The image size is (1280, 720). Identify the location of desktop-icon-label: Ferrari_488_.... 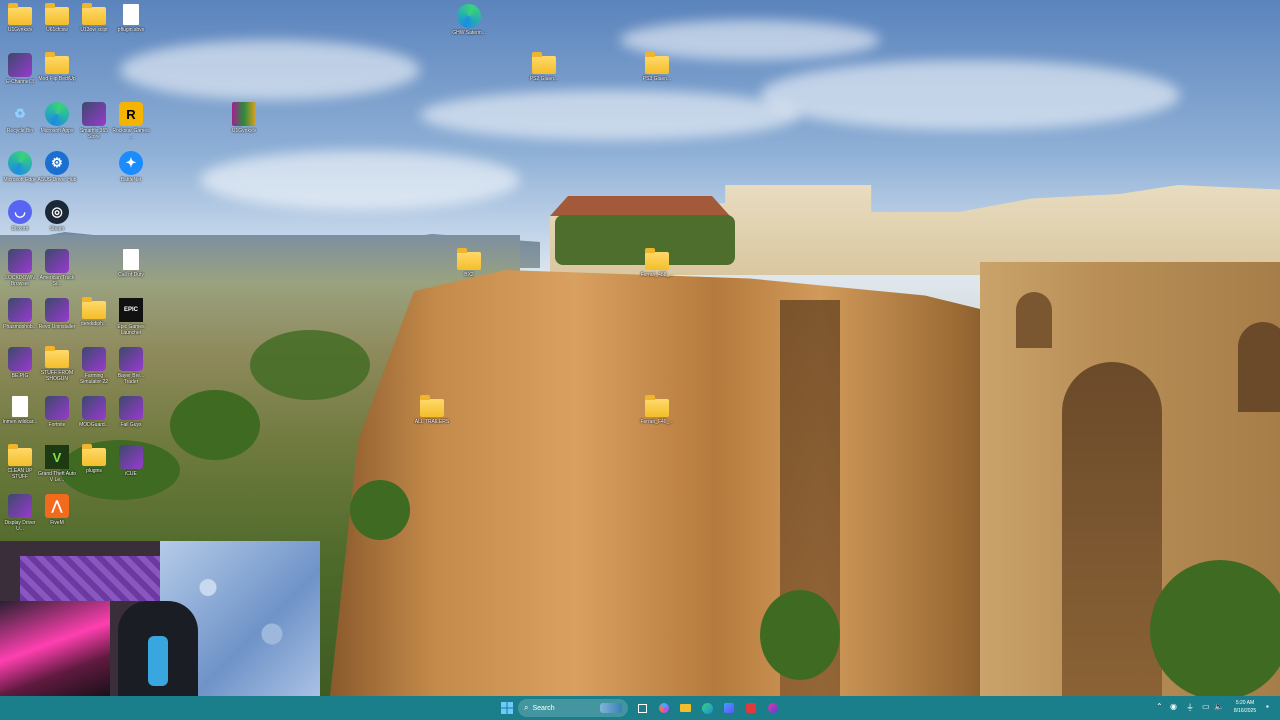
(657, 275).